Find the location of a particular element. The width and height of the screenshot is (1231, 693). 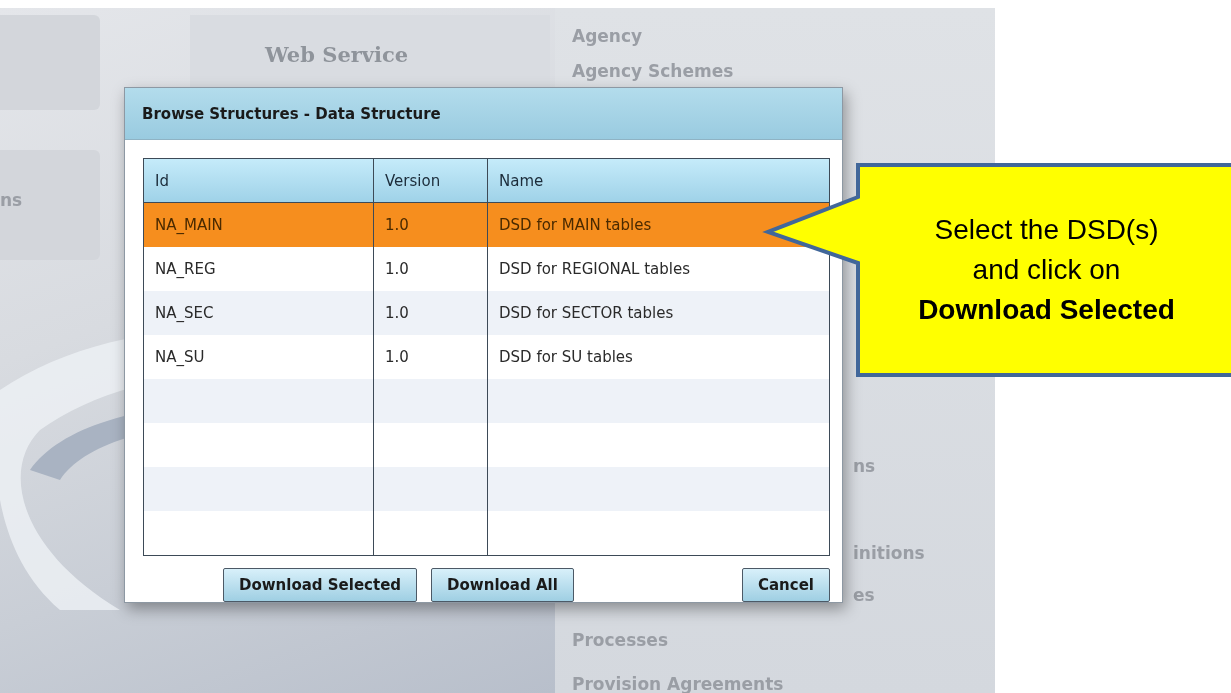

column-header: Id is located at coordinates (258, 181).